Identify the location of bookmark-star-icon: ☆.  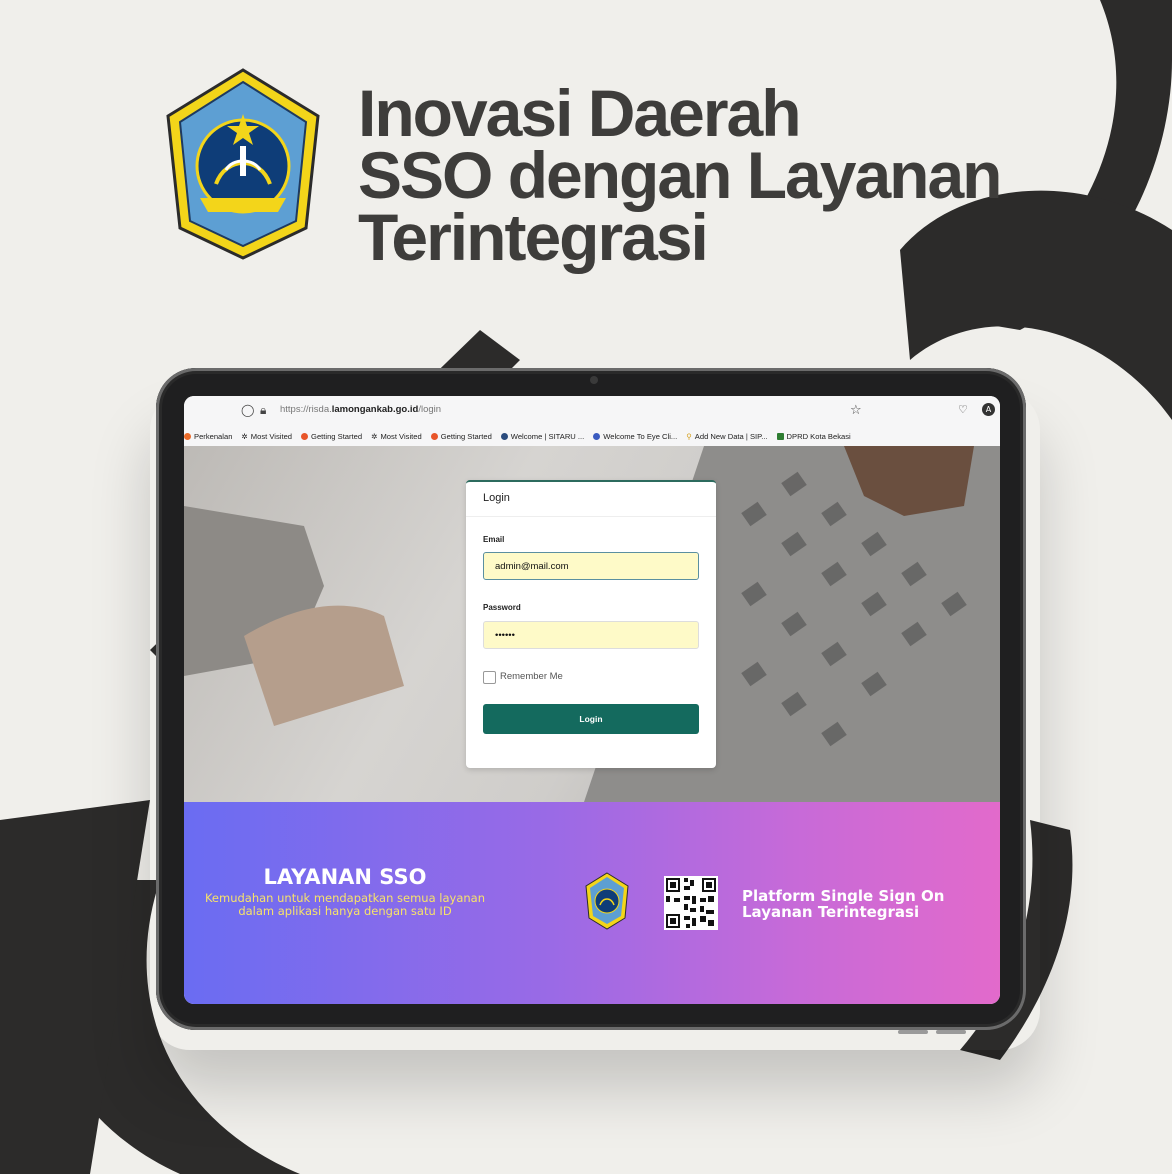
(856, 410).